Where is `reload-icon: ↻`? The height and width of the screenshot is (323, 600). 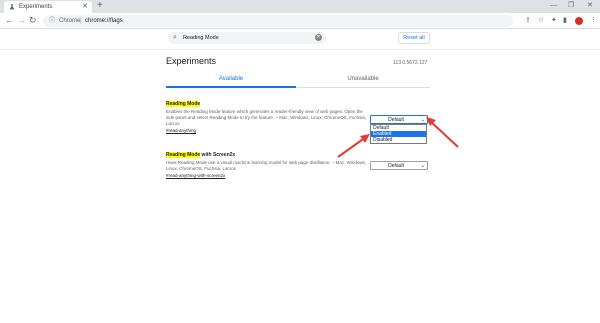
reload-icon: ↻ is located at coordinates (33, 20).